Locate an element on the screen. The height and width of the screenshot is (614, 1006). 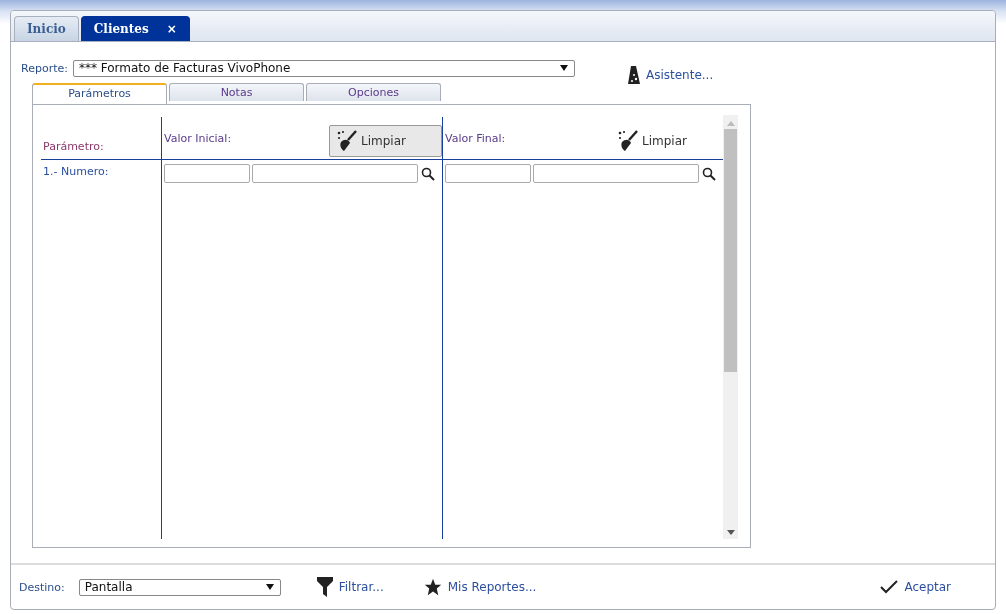
tab: Opciones is located at coordinates (373, 92).